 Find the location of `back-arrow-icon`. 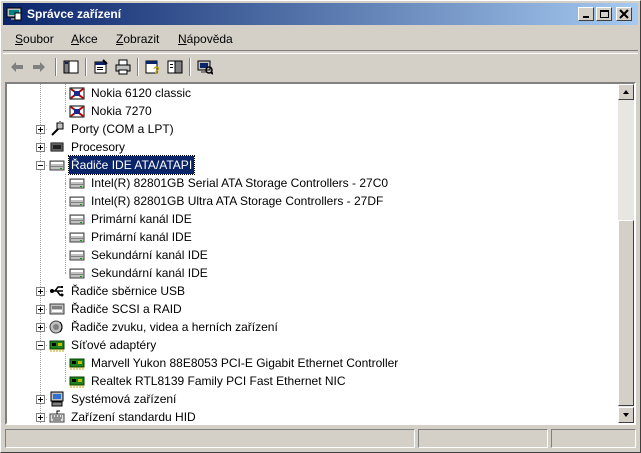

back-arrow-icon is located at coordinates (17, 67).